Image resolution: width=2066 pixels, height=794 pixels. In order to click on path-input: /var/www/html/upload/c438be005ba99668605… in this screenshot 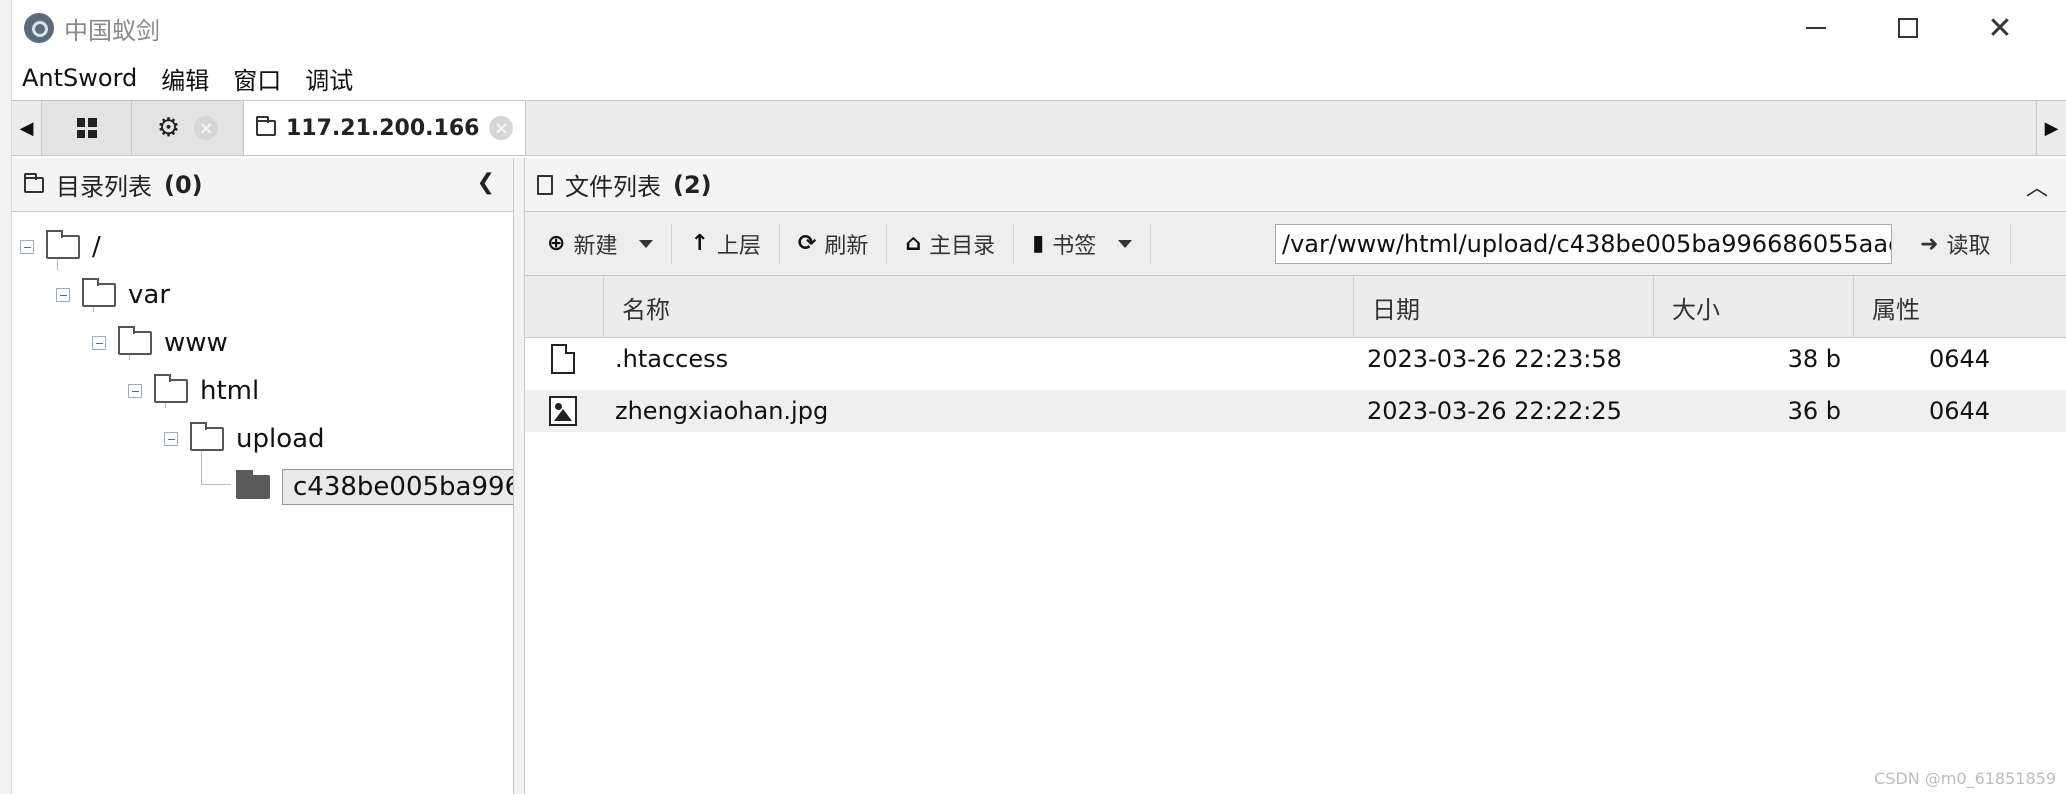, I will do `click(1583, 244)`.